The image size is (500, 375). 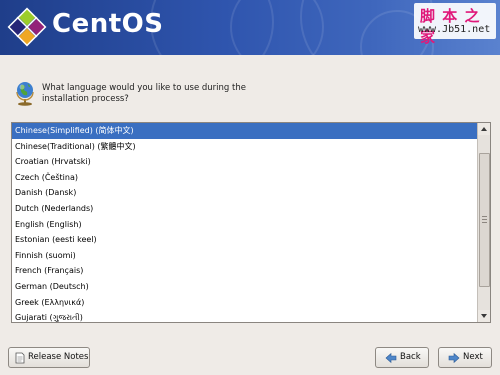 What do you see at coordinates (244, 225) in the screenshot?
I see `language-item: English (English)` at bounding box center [244, 225].